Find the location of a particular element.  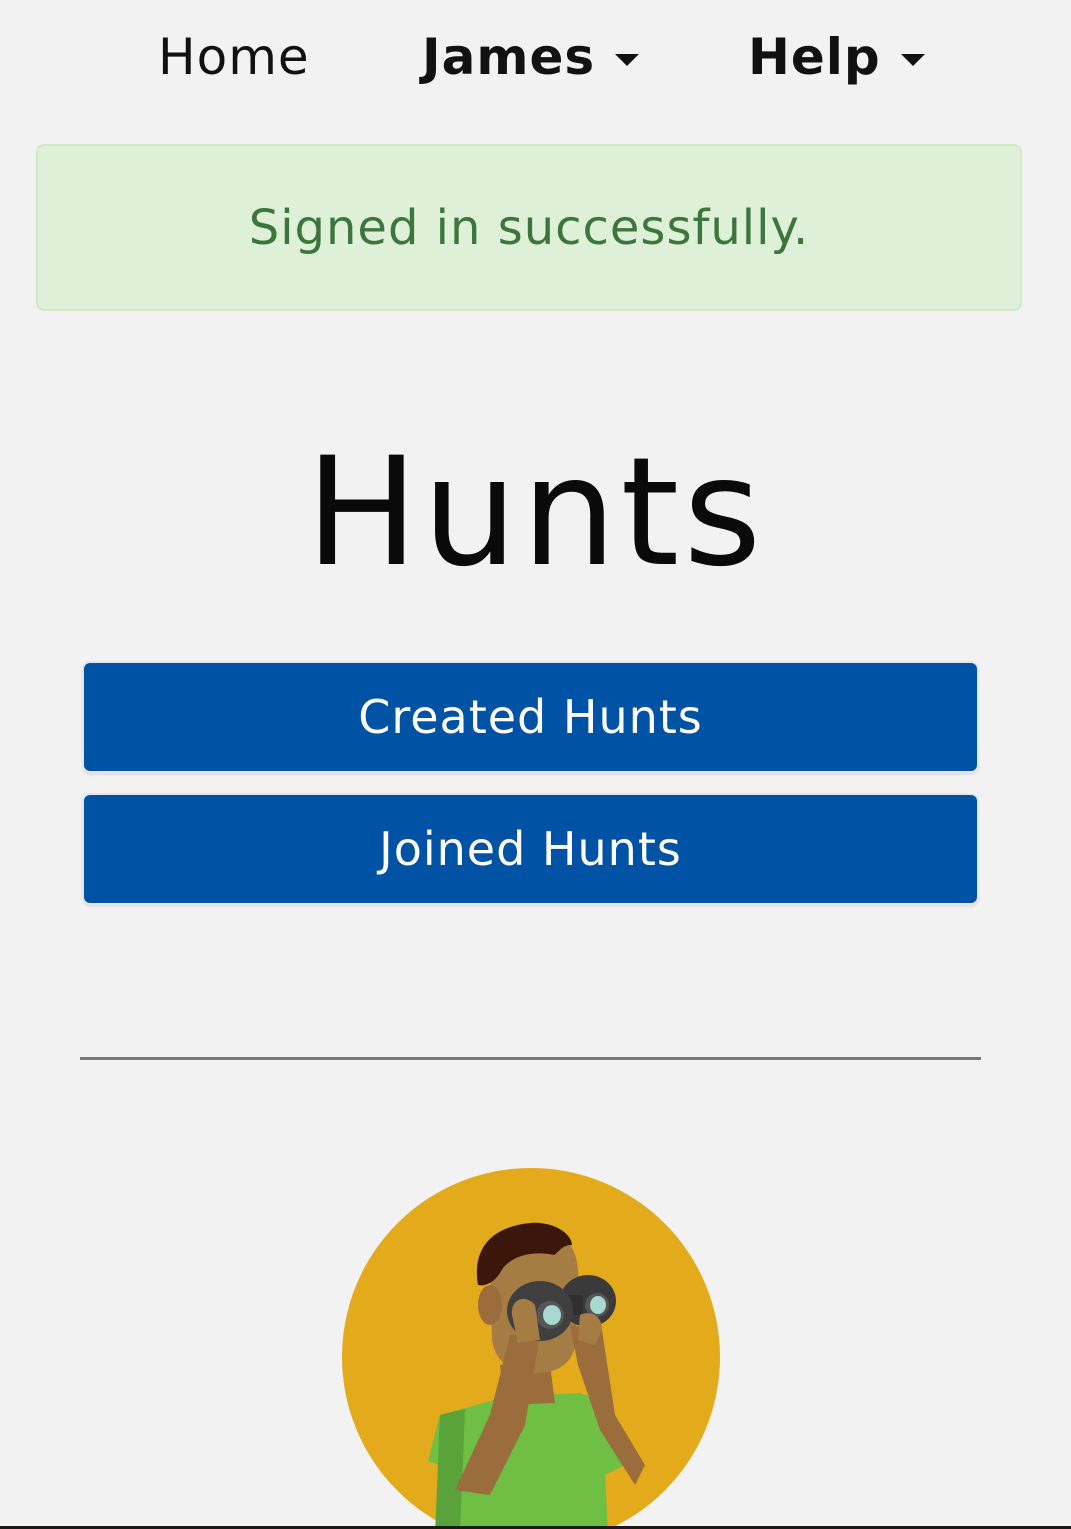

created-hunts-label: Created Hunts is located at coordinates (530, 717).